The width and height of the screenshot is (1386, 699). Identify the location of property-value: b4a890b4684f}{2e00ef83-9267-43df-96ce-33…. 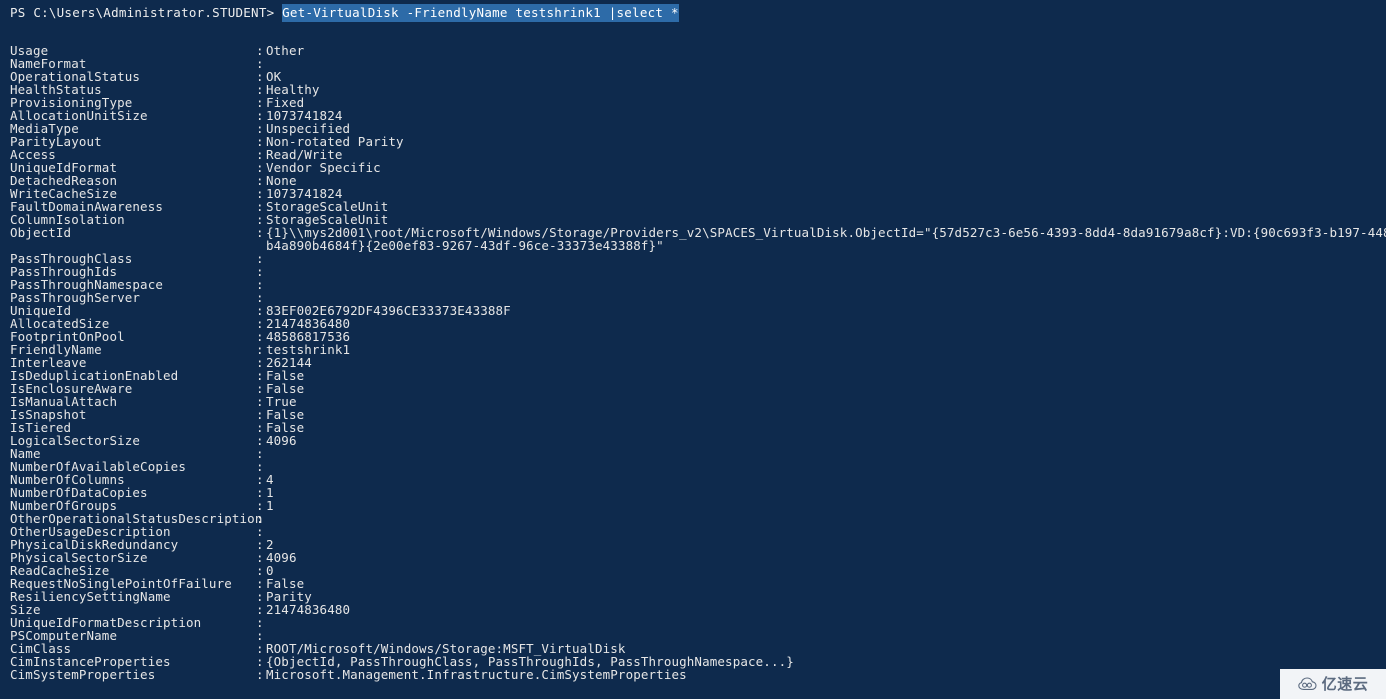
(465, 245).